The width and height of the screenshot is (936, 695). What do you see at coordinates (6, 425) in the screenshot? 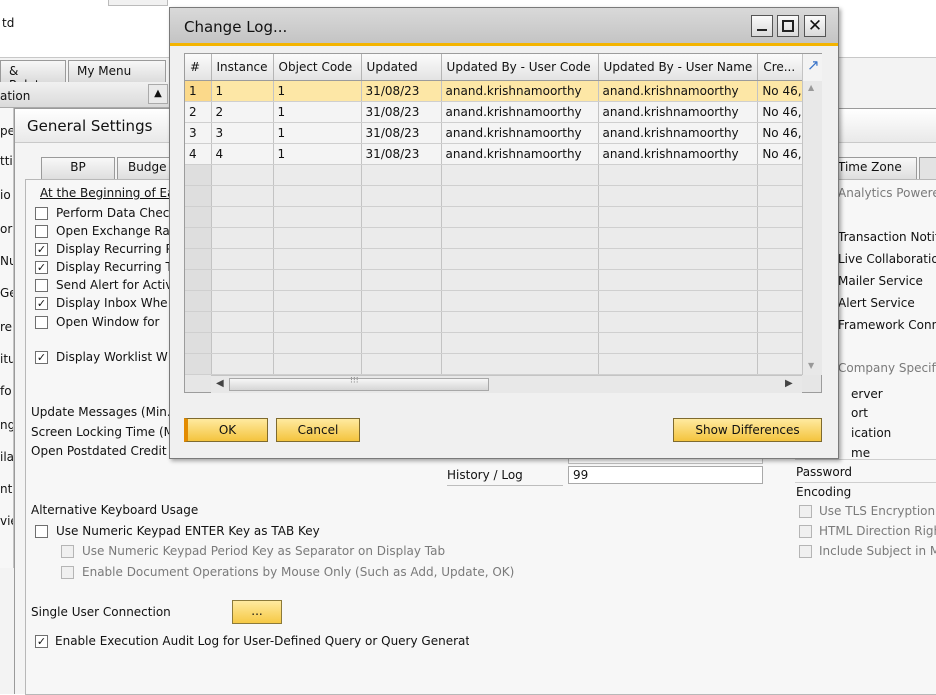
I see `edge-label: ng` at bounding box center [6, 425].